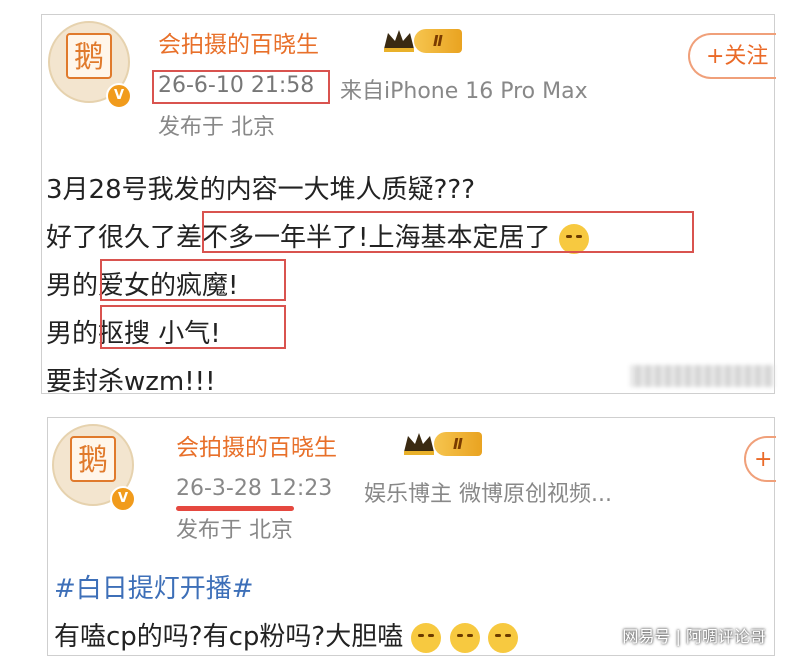  Describe the element at coordinates (694, 636) in the screenshot. I see `watermark: 网易号 | 阿啁评论哥` at that location.